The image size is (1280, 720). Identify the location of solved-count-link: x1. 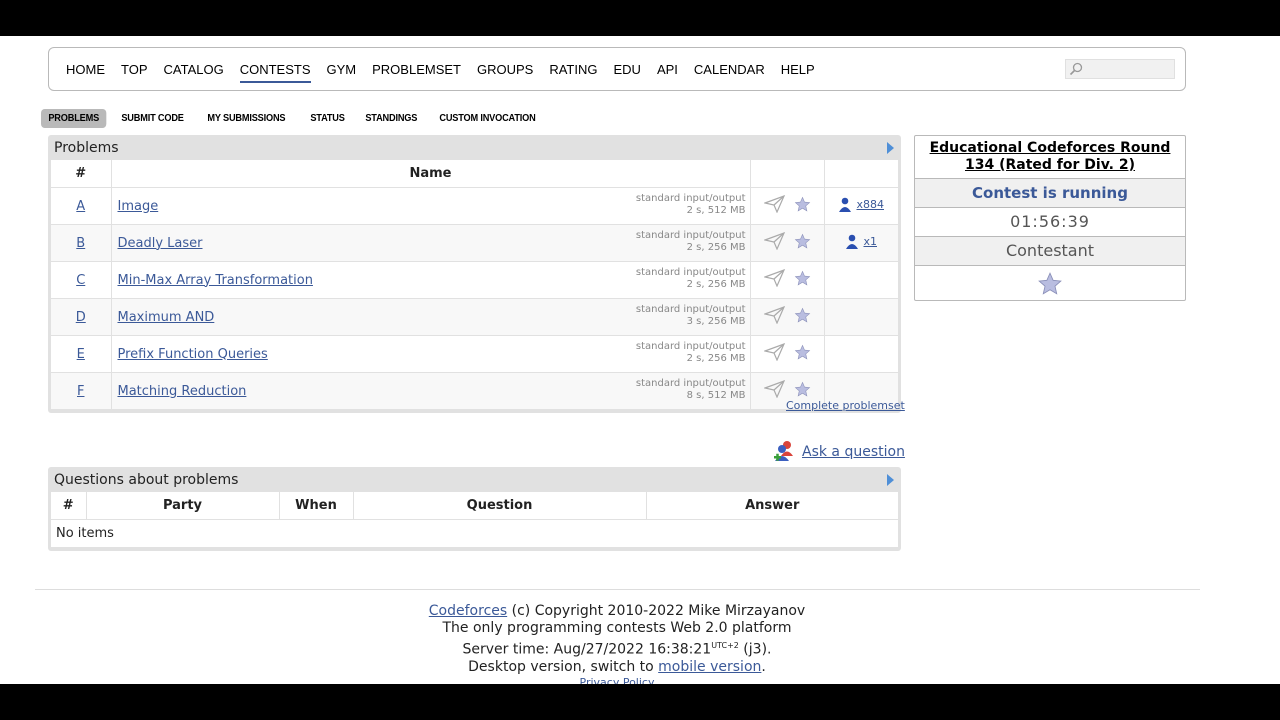
(870, 241).